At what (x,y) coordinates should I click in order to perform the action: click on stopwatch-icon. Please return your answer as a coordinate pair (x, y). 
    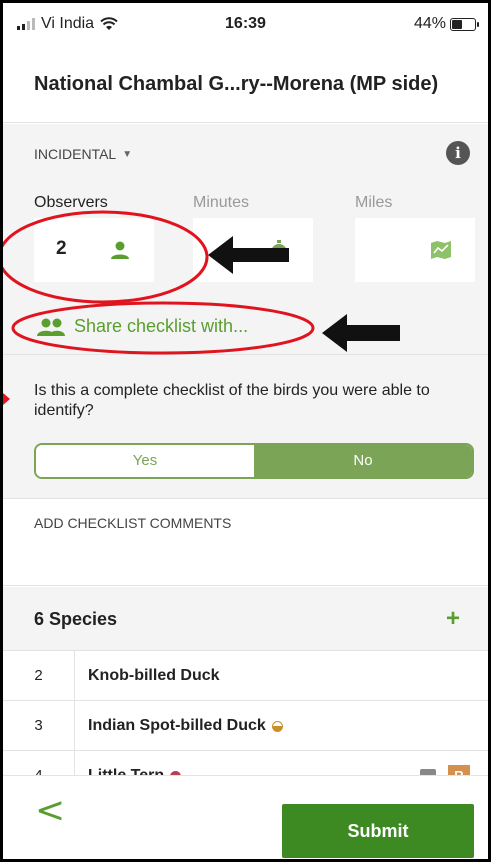
    Looking at the image, I should click on (279, 250).